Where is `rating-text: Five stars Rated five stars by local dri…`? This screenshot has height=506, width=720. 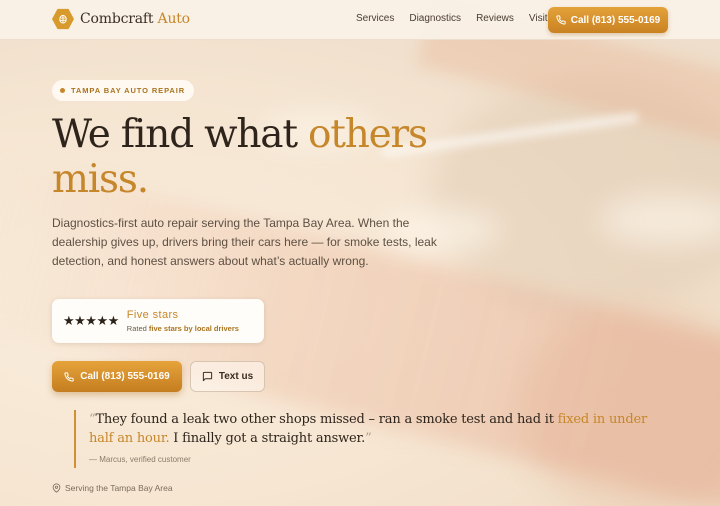 rating-text: Five stars Rated five stars by local dri… is located at coordinates (183, 321).